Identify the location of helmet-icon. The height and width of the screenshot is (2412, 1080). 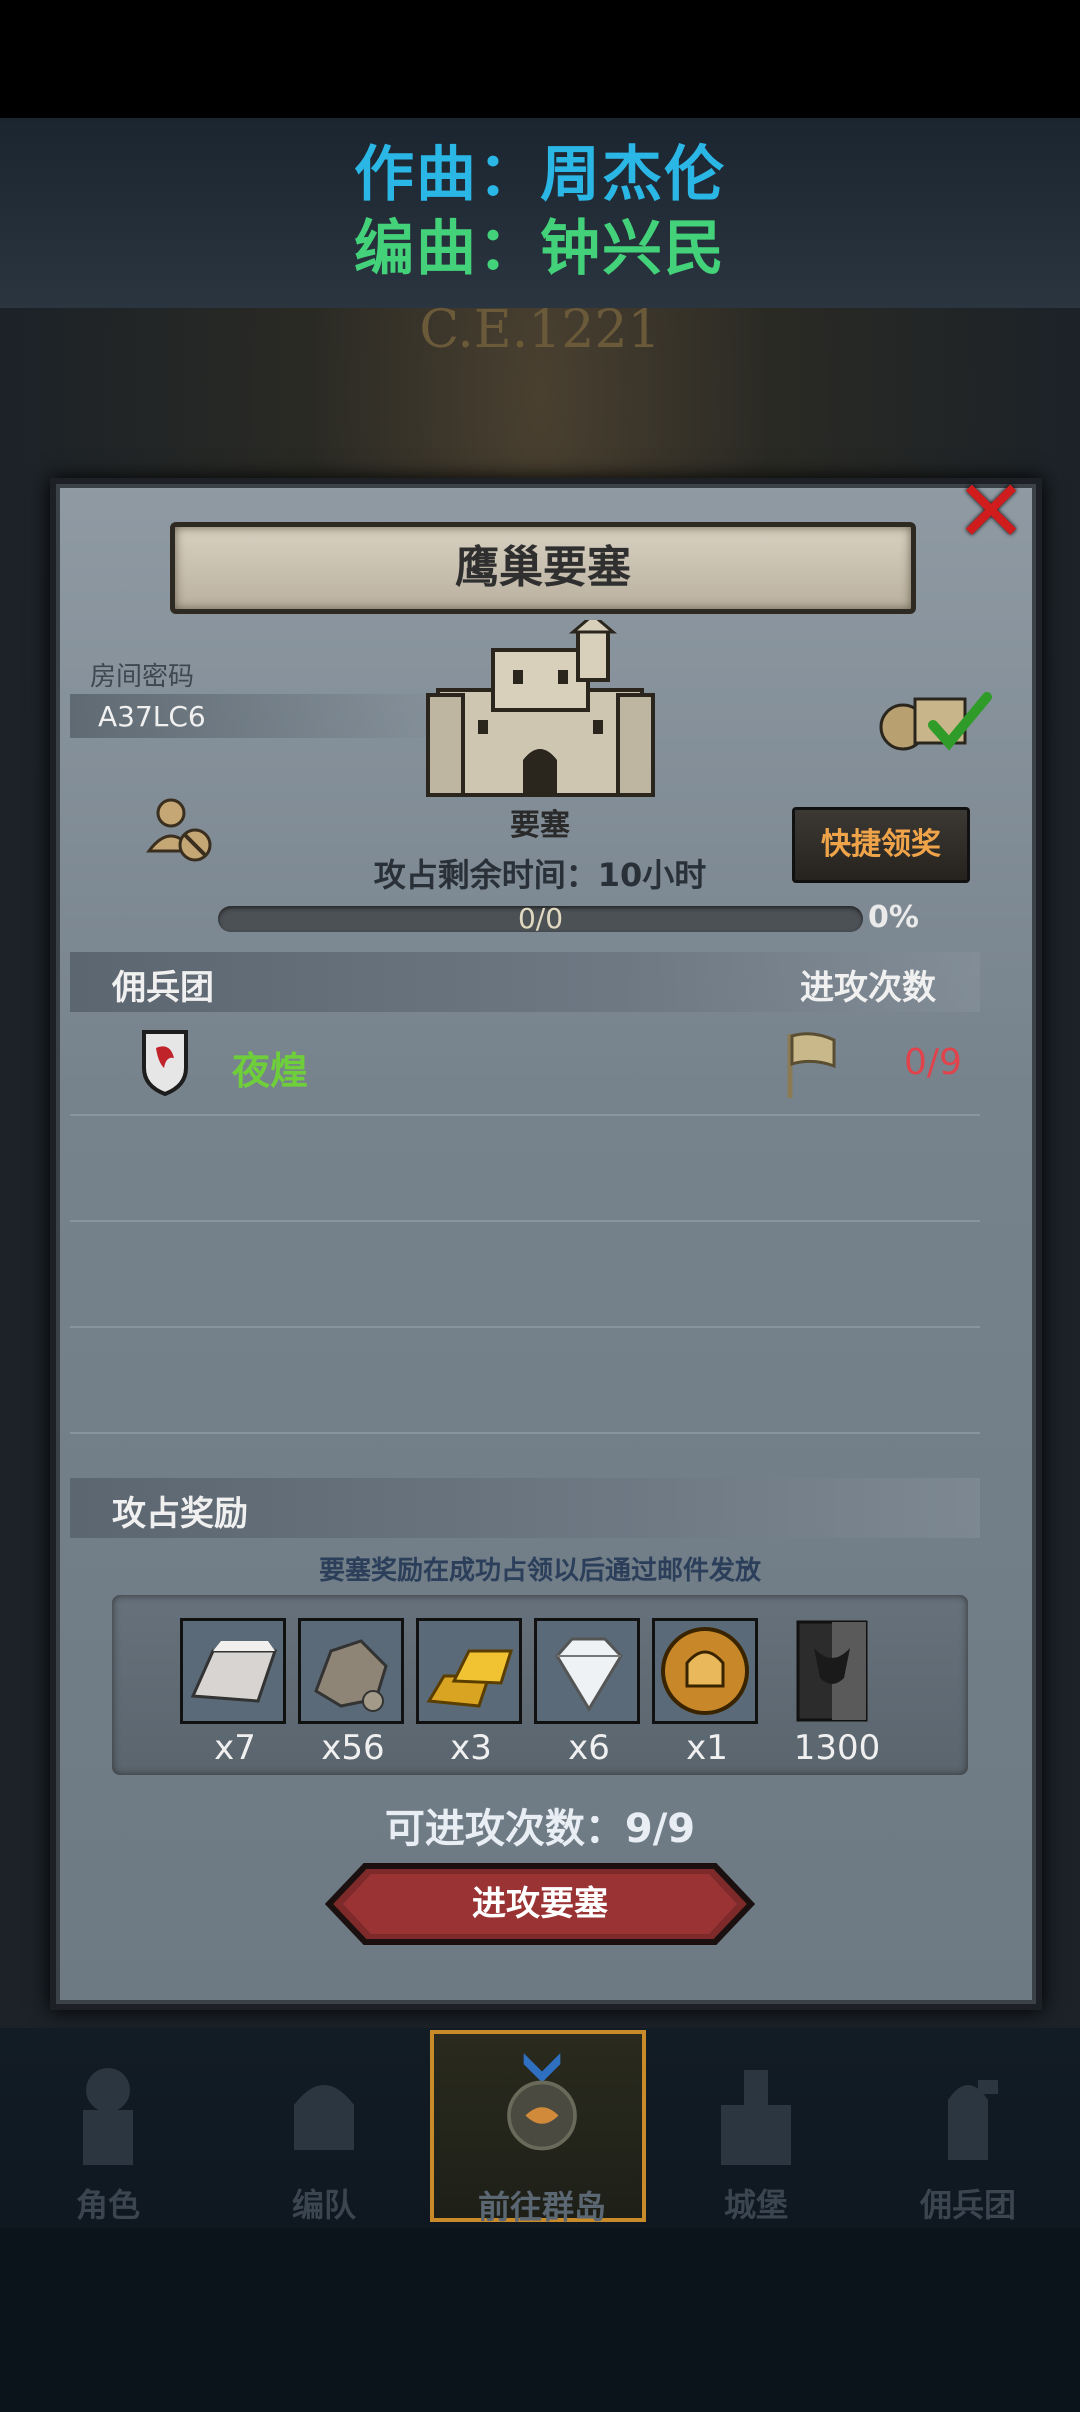
(324, 2117).